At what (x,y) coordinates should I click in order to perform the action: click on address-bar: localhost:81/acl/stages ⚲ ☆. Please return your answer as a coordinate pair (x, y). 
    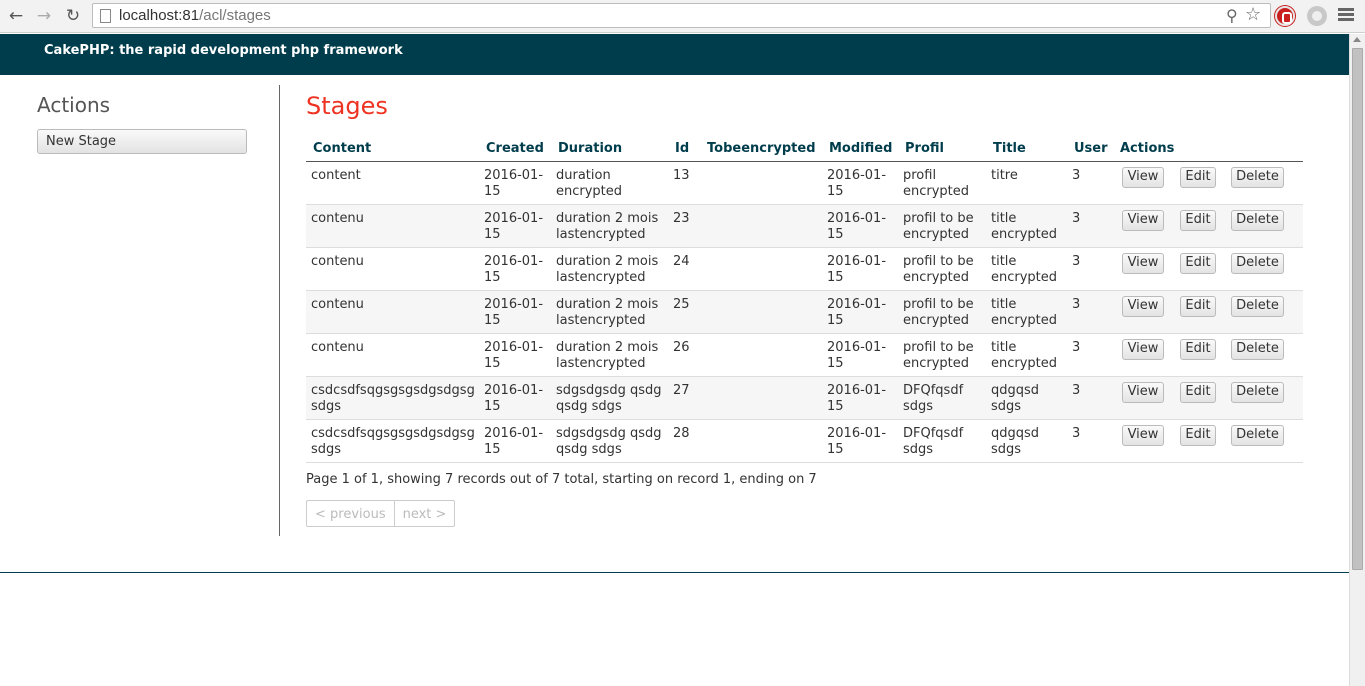
    Looking at the image, I should click on (681, 15).